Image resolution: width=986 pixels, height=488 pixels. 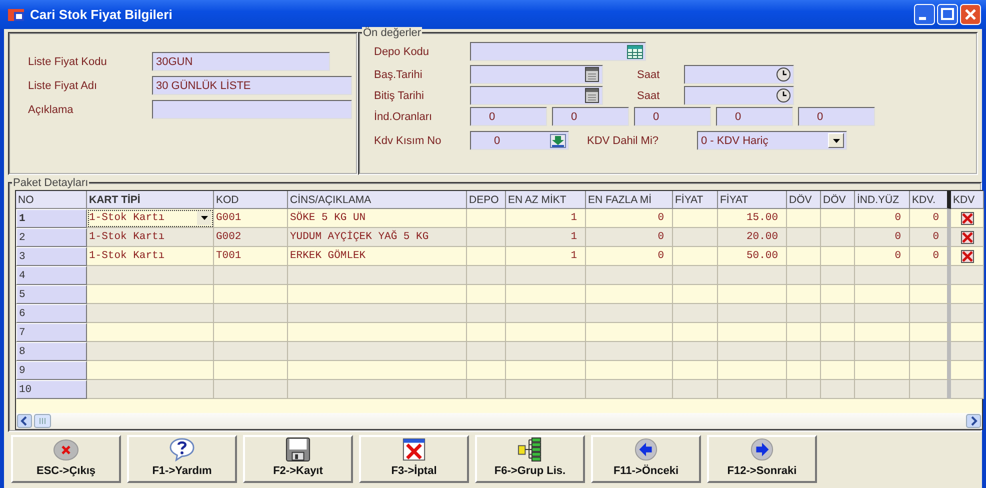 What do you see at coordinates (882, 200) in the screenshot?
I see `column-header: İND.YÜZ` at bounding box center [882, 200].